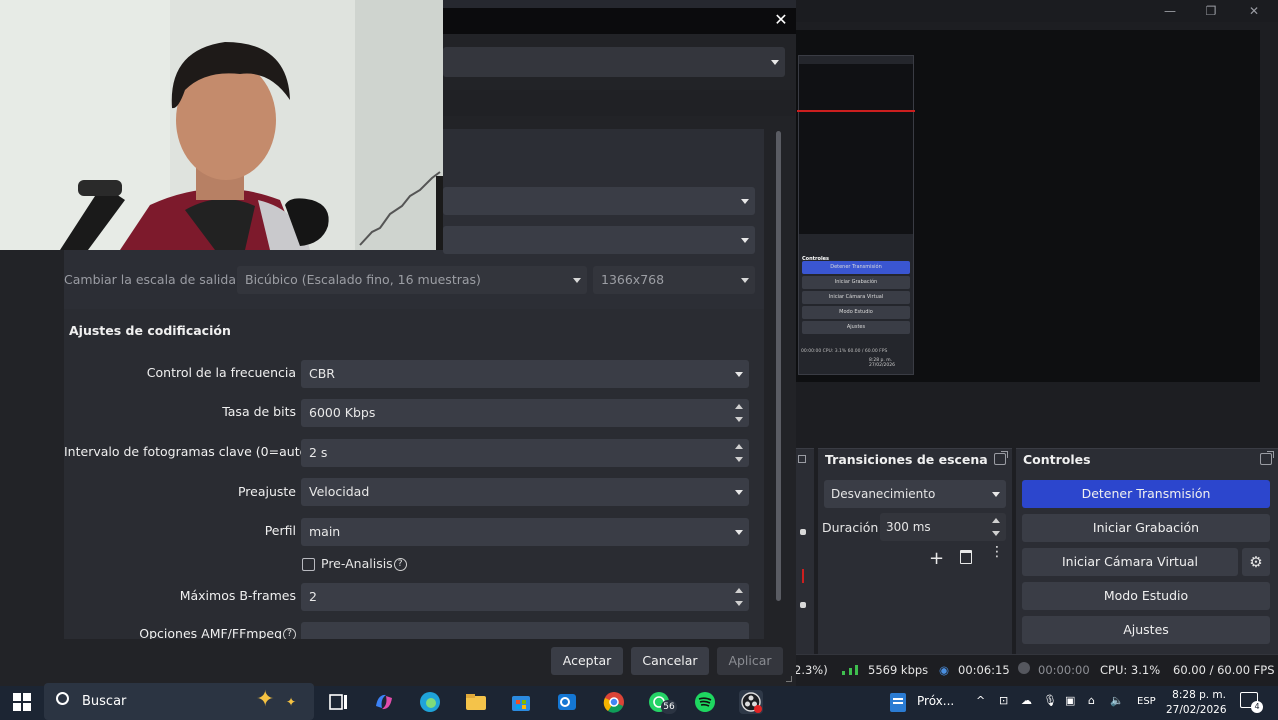 This screenshot has height=720, width=1278. What do you see at coordinates (237, 595) in the screenshot?
I see `max-bframes-label: Máximos B-frames` at bounding box center [237, 595].